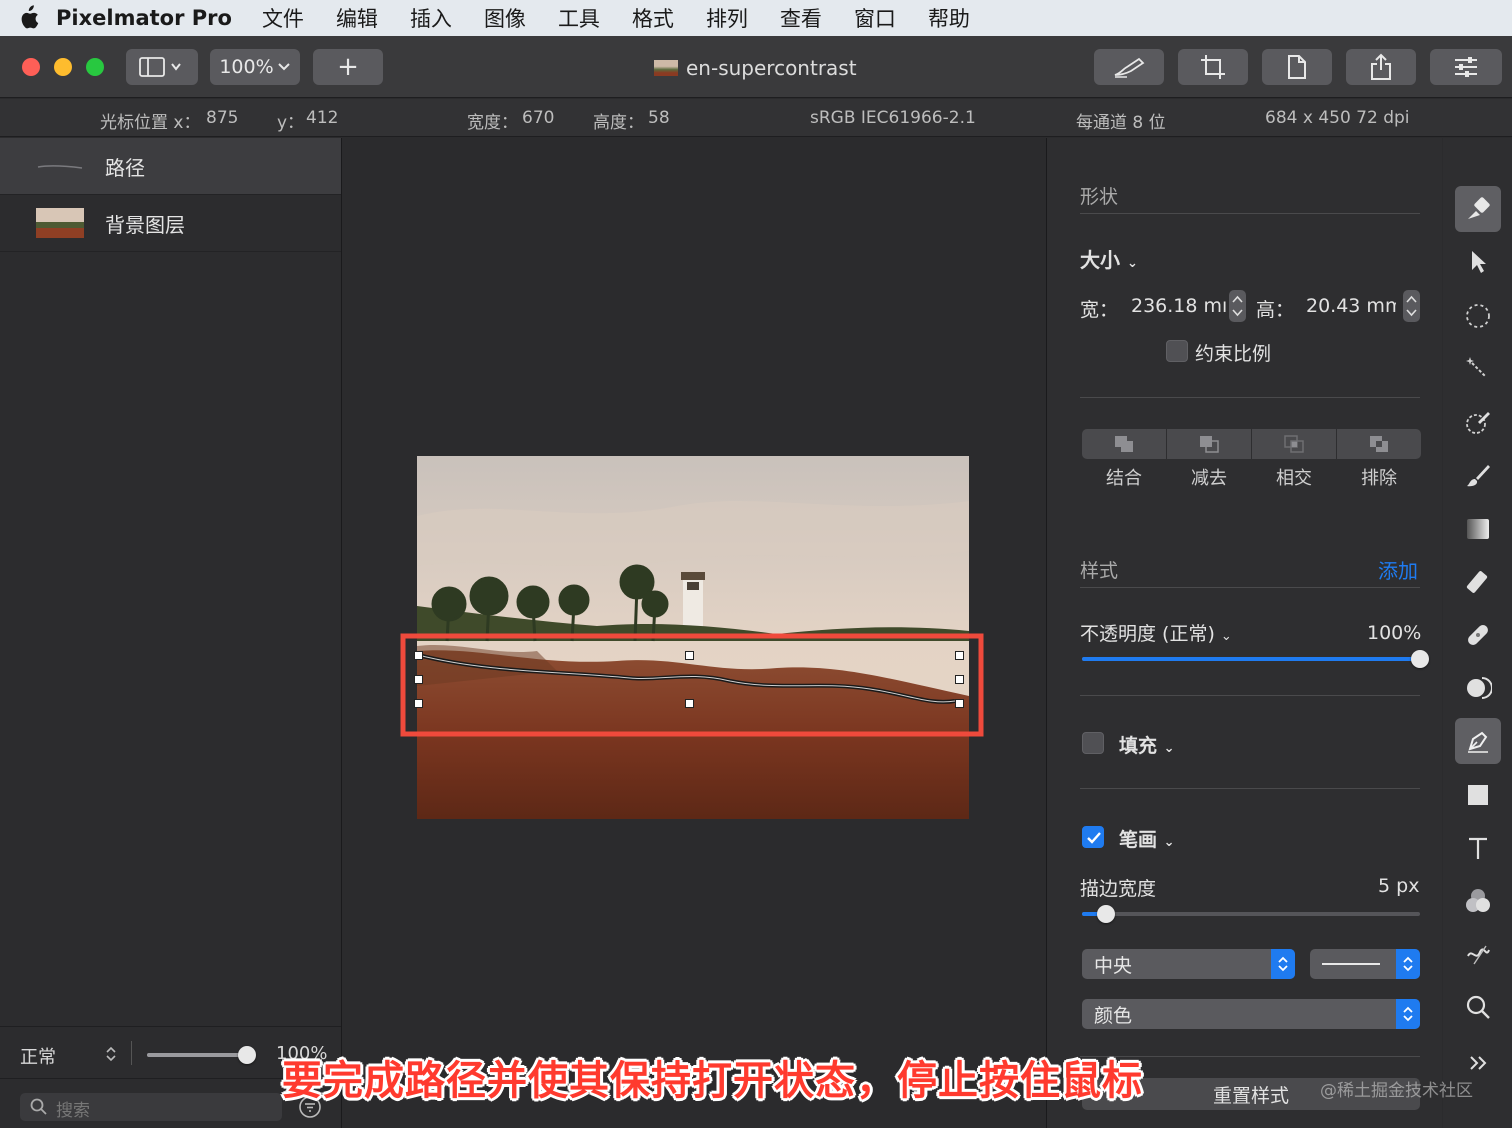 This screenshot has width=1512, height=1128. What do you see at coordinates (1478, 688) in the screenshot?
I see `retouch-tool-button` at bounding box center [1478, 688].